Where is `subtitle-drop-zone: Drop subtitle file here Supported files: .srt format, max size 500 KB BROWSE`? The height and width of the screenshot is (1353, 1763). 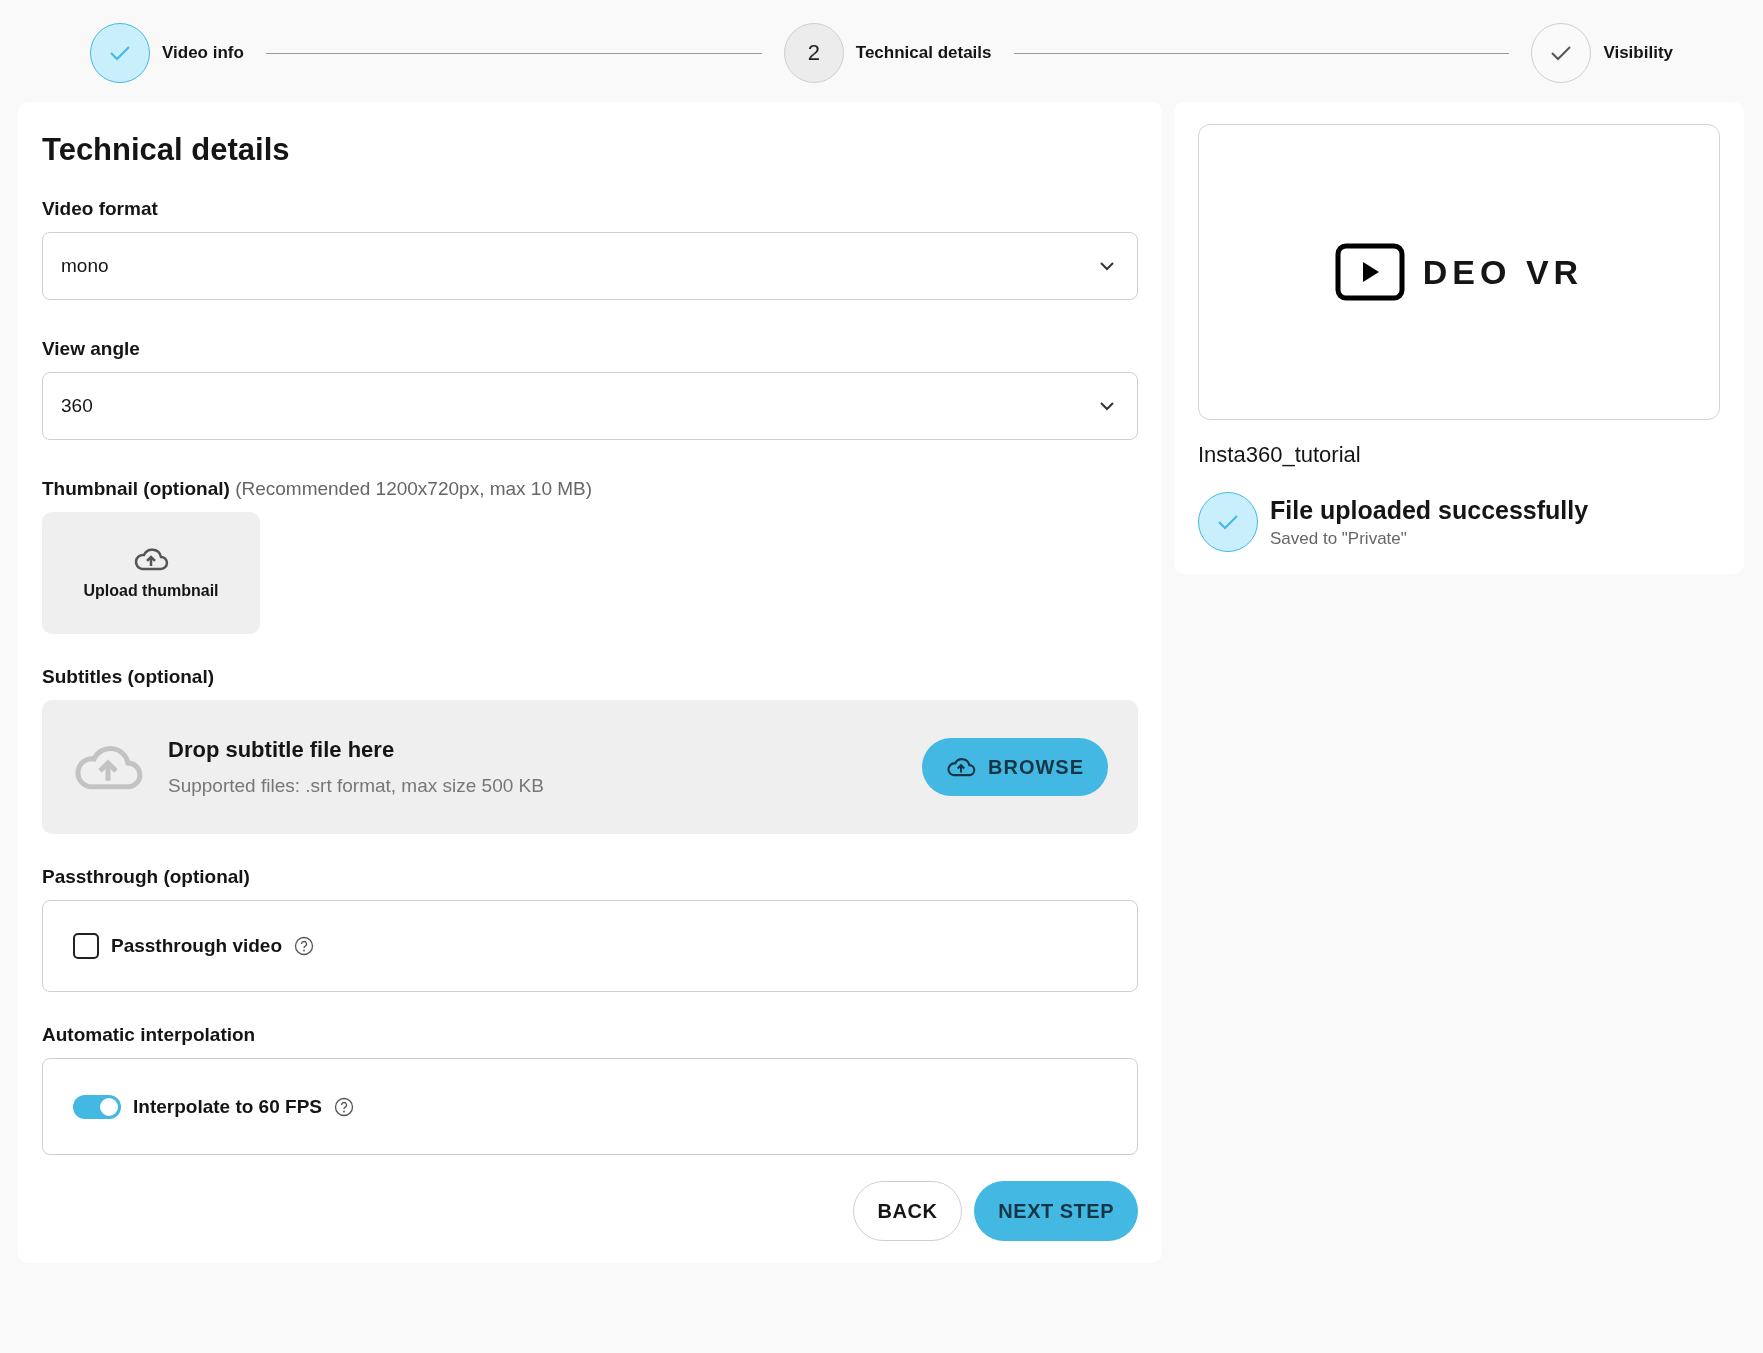
subtitle-drop-zone: Drop subtitle file here Supported files: .srt format, max size 500 KB BROWSE is located at coordinates (590, 767).